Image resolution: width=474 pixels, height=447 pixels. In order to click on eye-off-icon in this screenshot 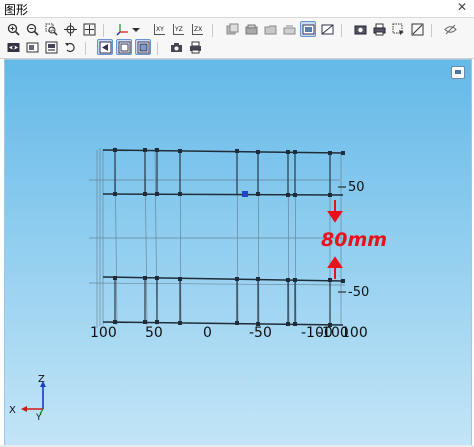, I will do `click(450, 29)`.